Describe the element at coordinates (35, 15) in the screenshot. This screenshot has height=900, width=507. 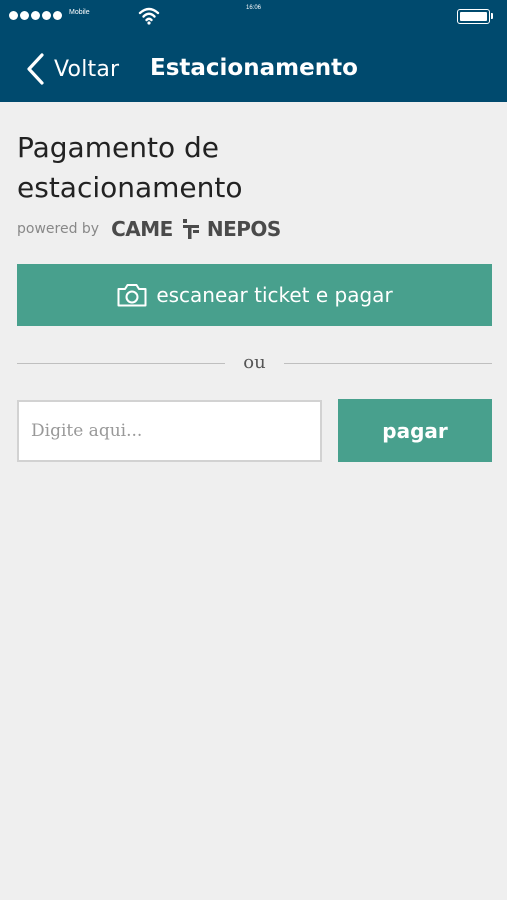
I see `signal-dots-icon` at that location.